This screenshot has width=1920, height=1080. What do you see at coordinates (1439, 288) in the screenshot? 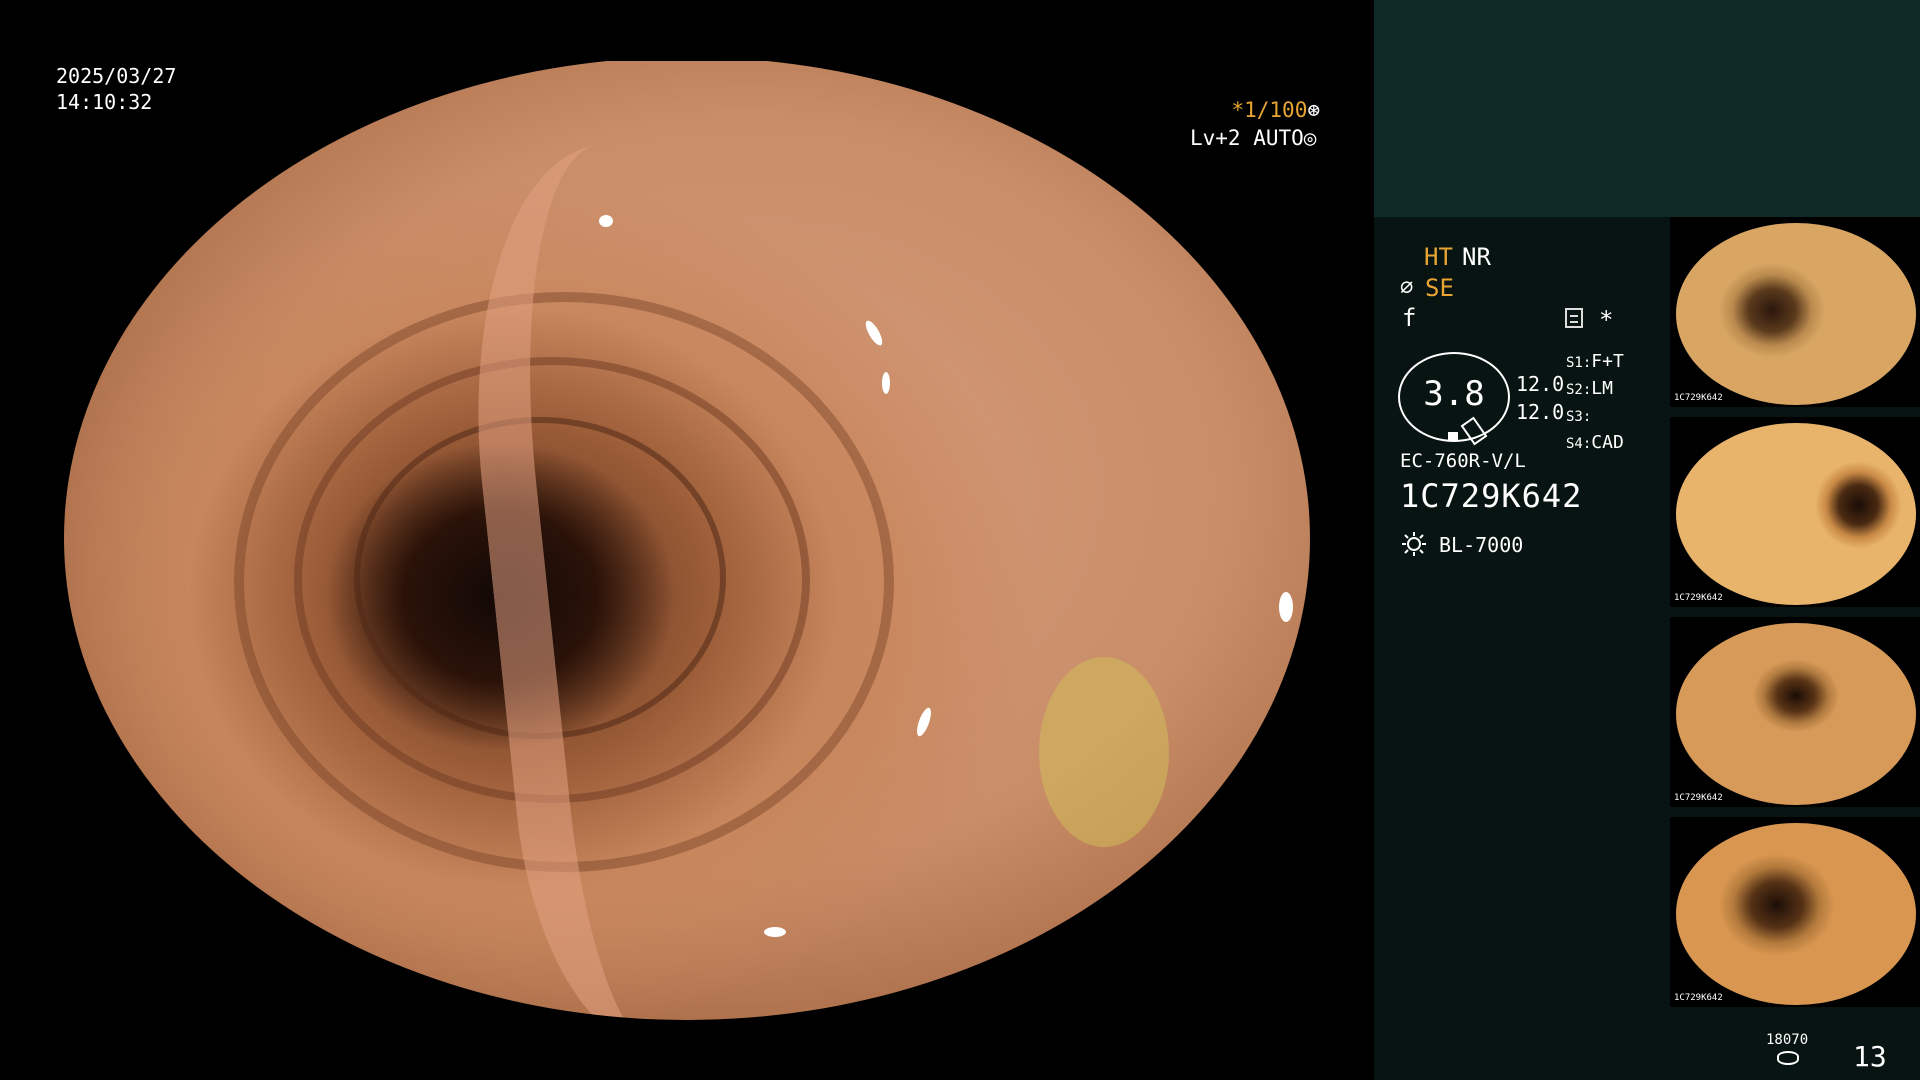
I see `se-indicator: SE` at bounding box center [1439, 288].